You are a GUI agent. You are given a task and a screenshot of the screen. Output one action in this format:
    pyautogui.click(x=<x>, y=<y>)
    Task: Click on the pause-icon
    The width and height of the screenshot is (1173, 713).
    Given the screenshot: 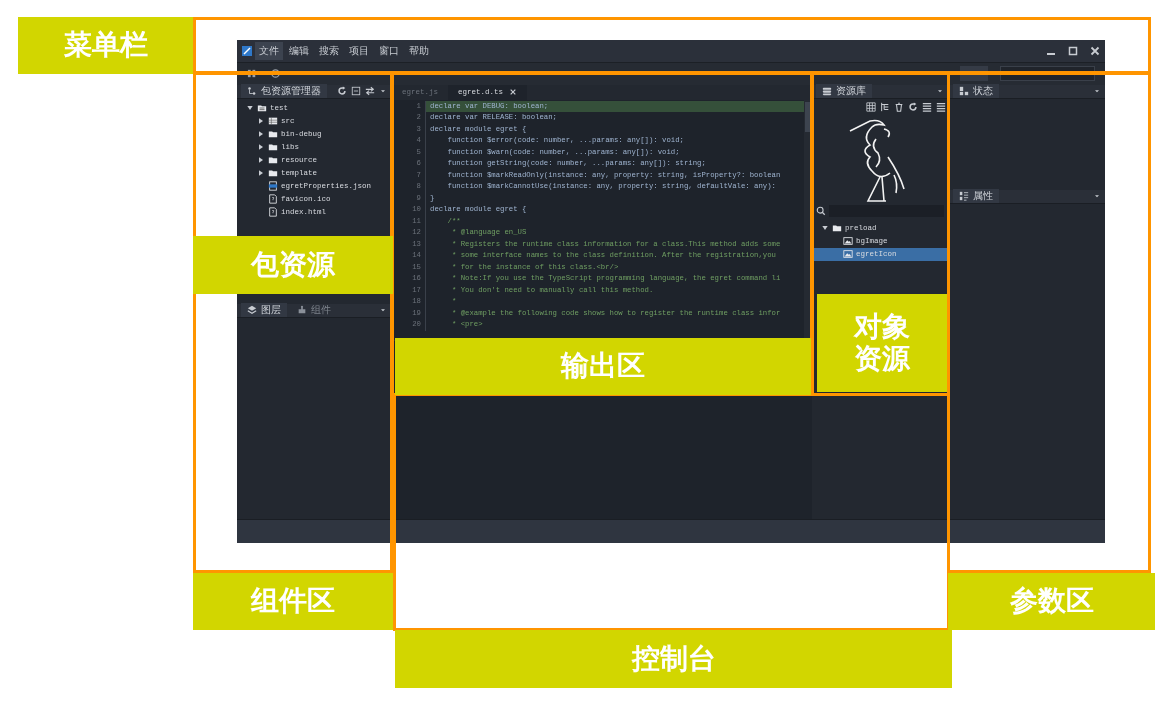 What is the action you would take?
    pyautogui.click(x=252, y=74)
    